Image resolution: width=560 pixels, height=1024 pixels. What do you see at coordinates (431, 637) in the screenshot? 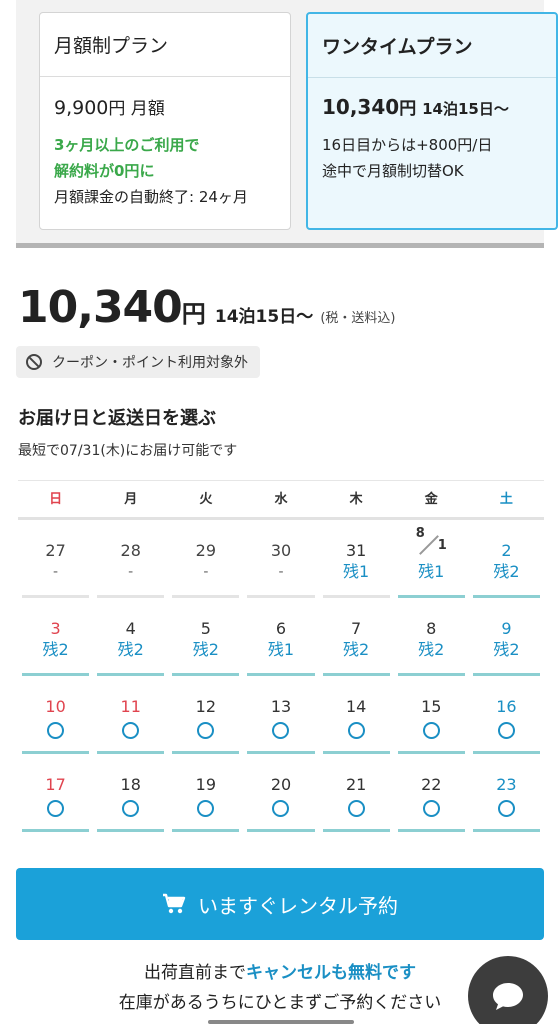
I see `calendar-day: 8 残2` at bounding box center [431, 637].